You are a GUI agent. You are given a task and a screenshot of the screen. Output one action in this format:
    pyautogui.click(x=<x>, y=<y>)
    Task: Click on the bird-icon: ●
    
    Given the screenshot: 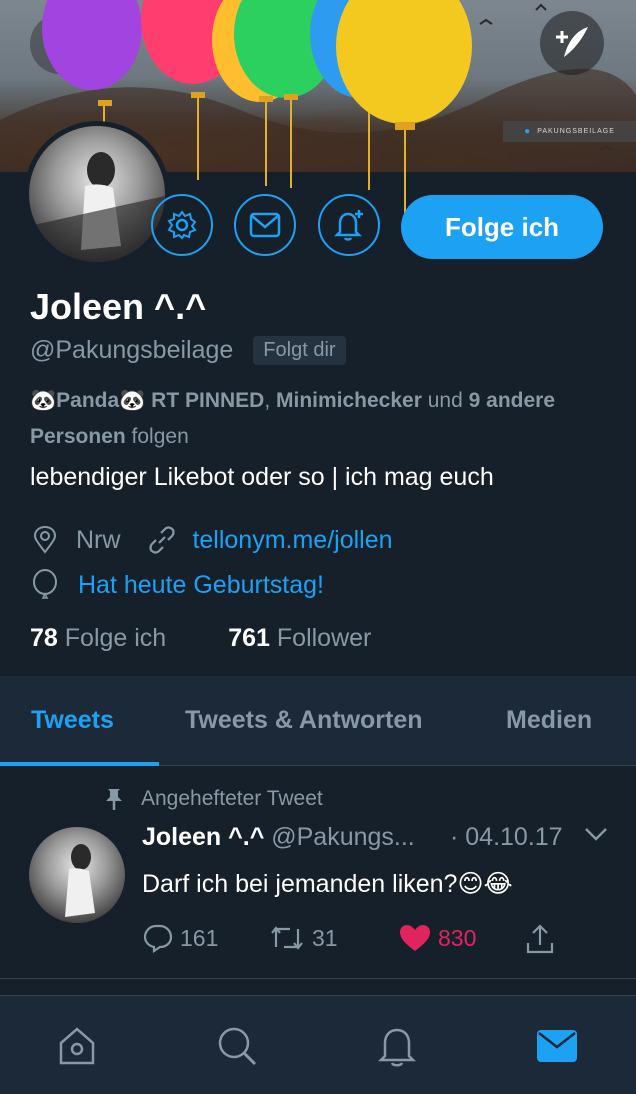 What is the action you would take?
    pyautogui.click(x=528, y=131)
    